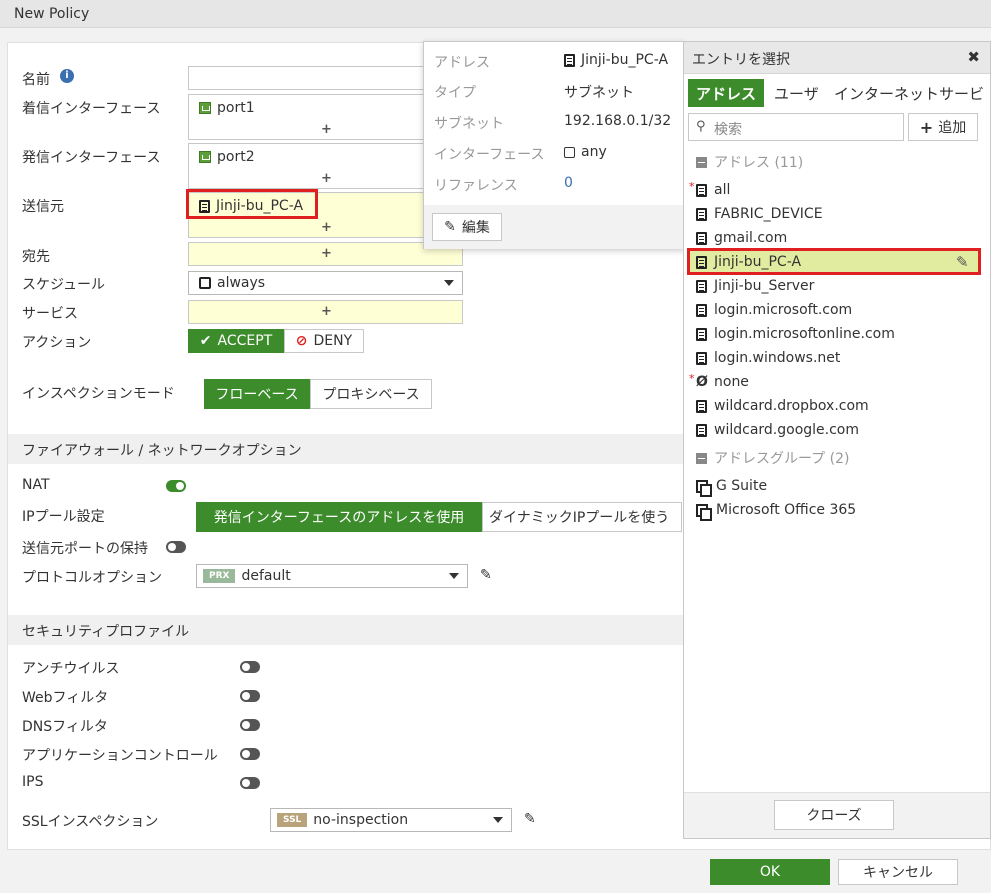  I want to click on address-entry-jinji-server: Jinji-bu_Server, so click(755, 286).